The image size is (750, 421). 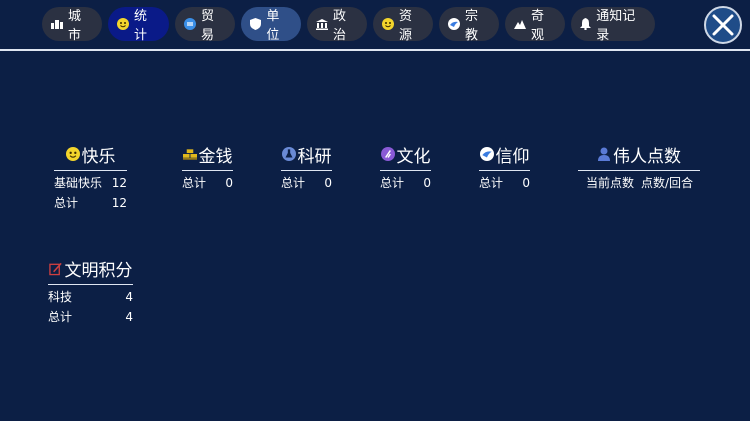 What do you see at coordinates (190, 24) in the screenshot?
I see `trade-icon` at bounding box center [190, 24].